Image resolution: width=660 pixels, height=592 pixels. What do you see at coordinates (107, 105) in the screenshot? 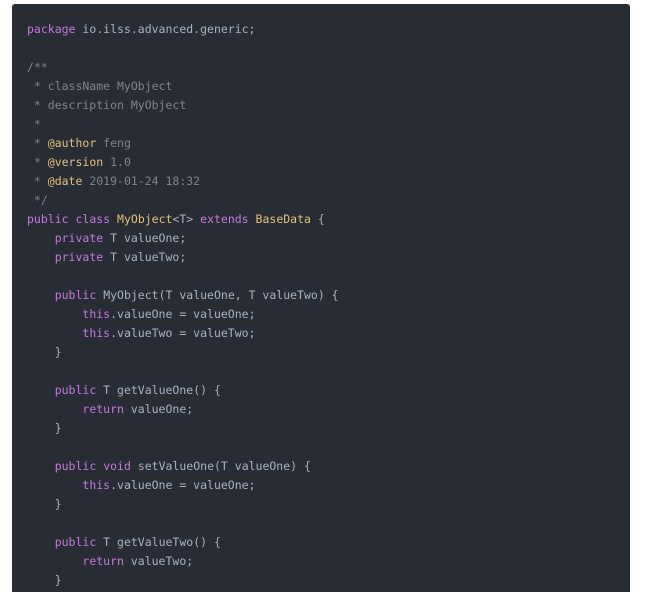
I see `code-token-comment: * description MyObject` at bounding box center [107, 105].